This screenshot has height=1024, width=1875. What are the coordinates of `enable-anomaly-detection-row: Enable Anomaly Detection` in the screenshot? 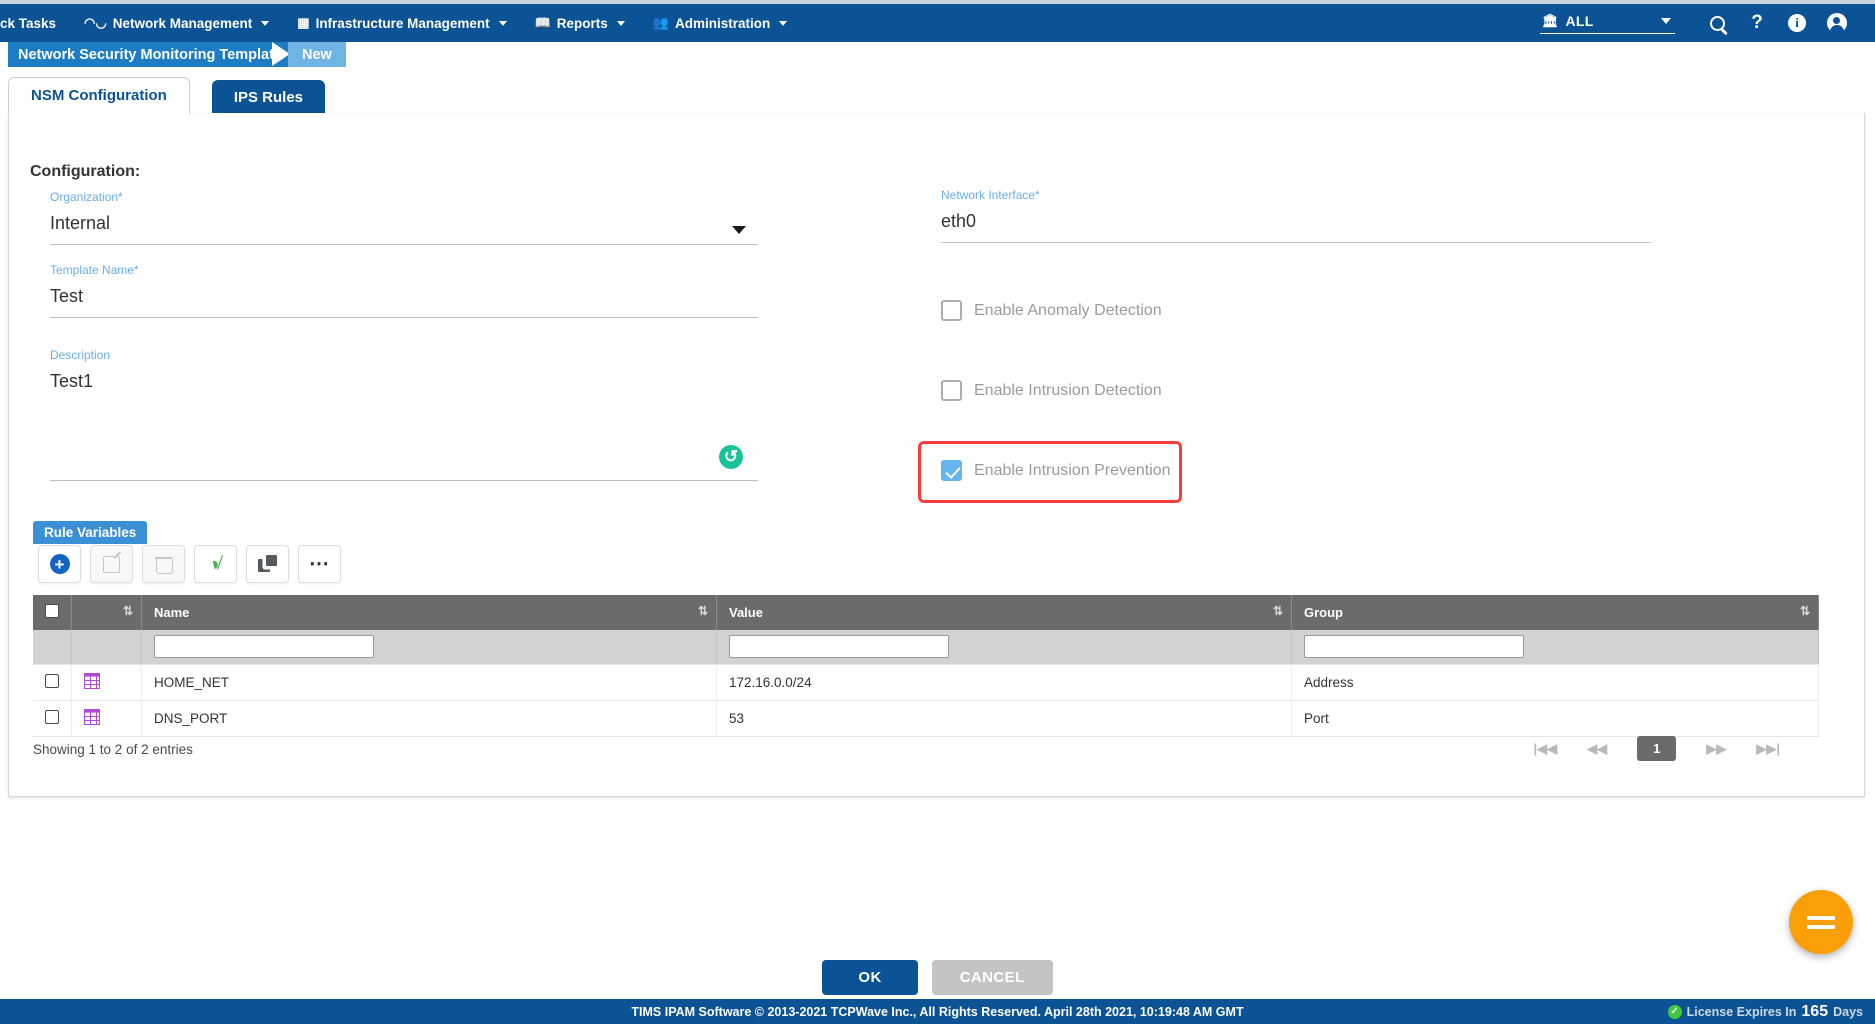 It's located at (1051, 310).